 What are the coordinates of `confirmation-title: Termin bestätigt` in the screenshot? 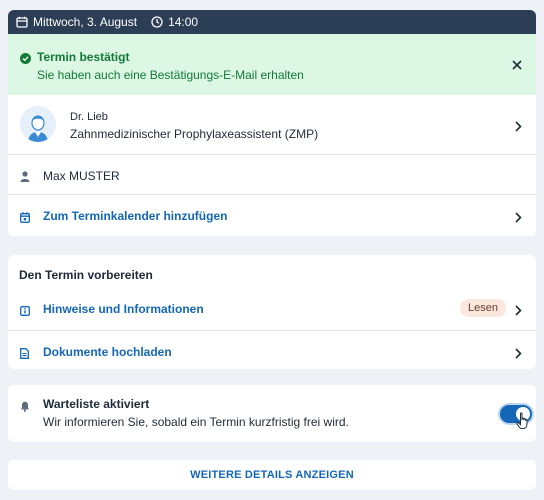 It's located at (83, 57).